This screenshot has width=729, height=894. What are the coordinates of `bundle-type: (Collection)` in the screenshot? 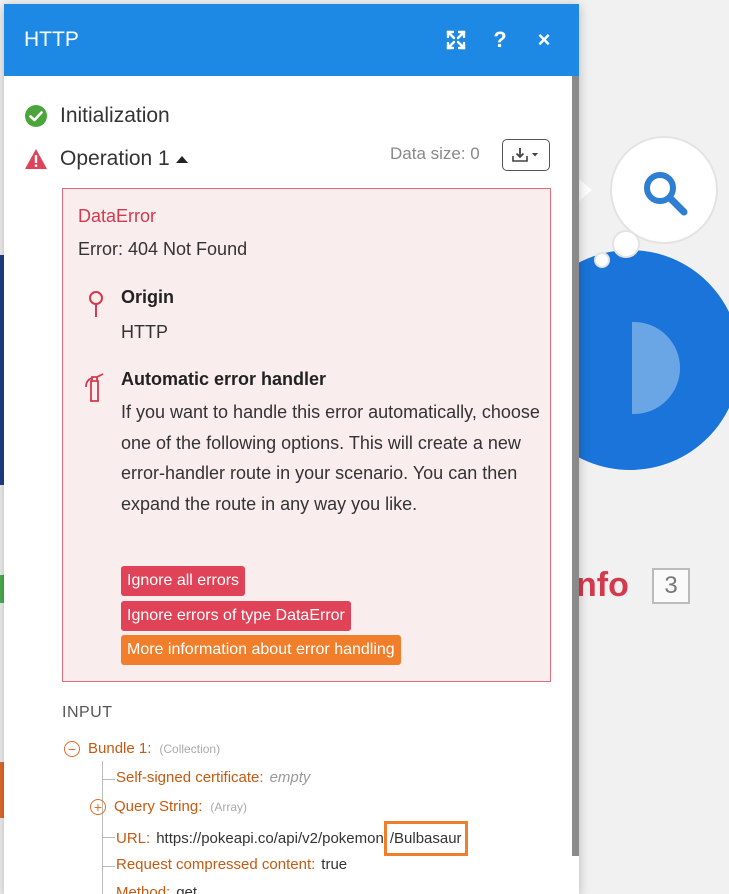 It's located at (190, 748).